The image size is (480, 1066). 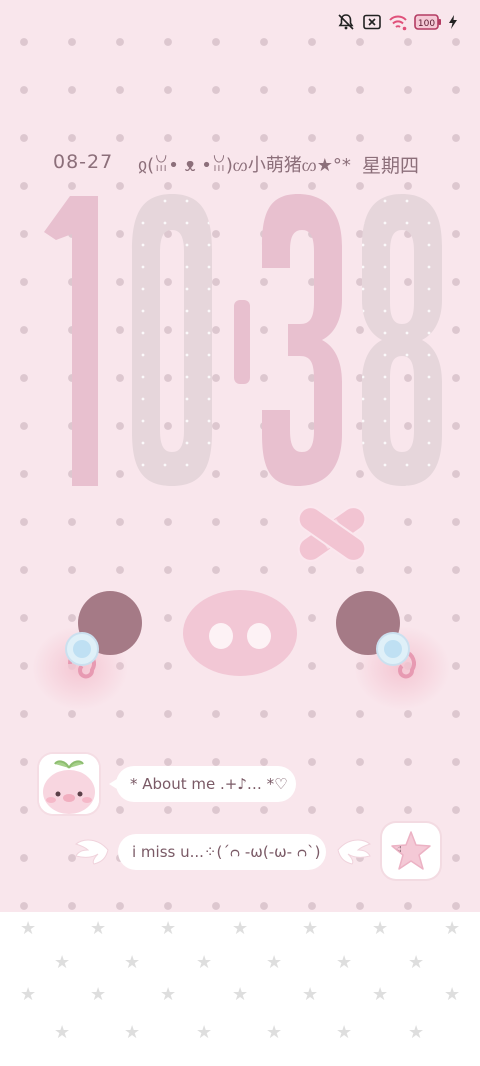 I want to click on charging-icon, so click(x=453, y=22).